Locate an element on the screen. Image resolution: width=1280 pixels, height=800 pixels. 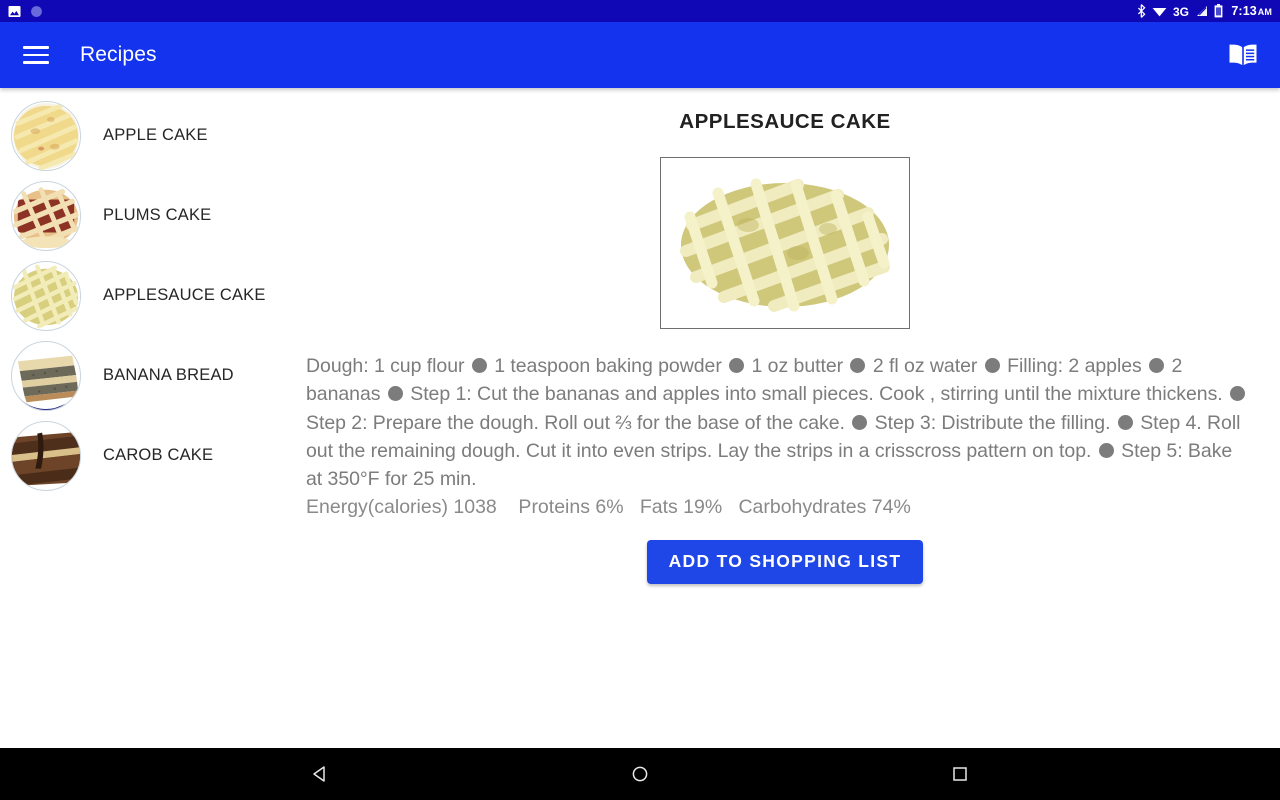
status-bar-right-icons: 3G 7:13AM is located at coordinates (1204, 11).